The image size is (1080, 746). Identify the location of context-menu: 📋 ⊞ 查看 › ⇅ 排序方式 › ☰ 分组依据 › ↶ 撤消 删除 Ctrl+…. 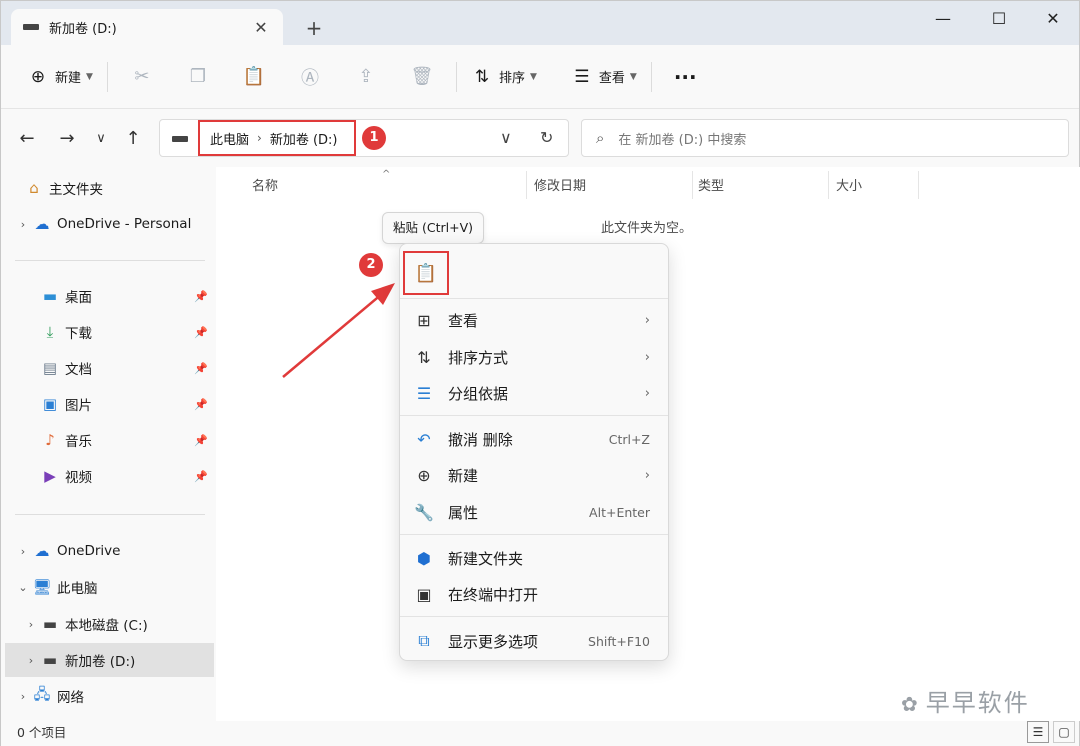
(534, 452).